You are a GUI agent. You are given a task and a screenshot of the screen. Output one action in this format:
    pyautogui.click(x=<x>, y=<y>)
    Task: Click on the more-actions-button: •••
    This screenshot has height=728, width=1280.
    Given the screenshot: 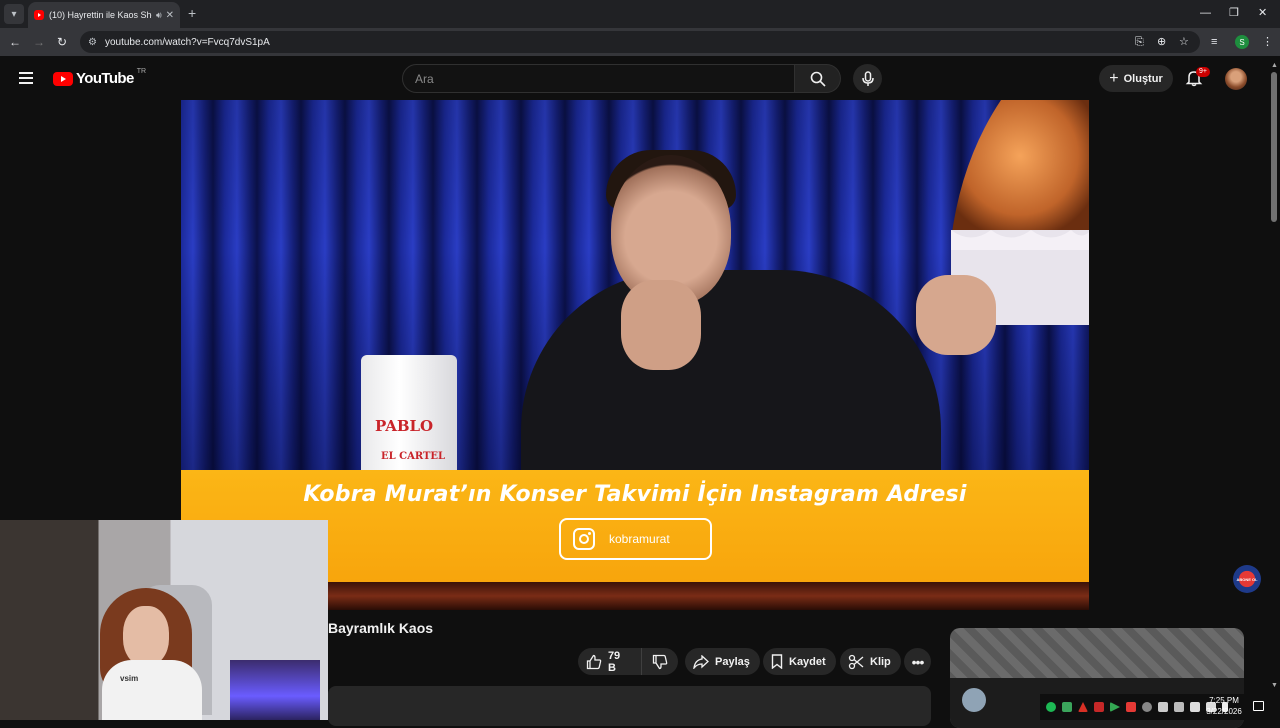 What is the action you would take?
    pyautogui.click(x=917, y=661)
    